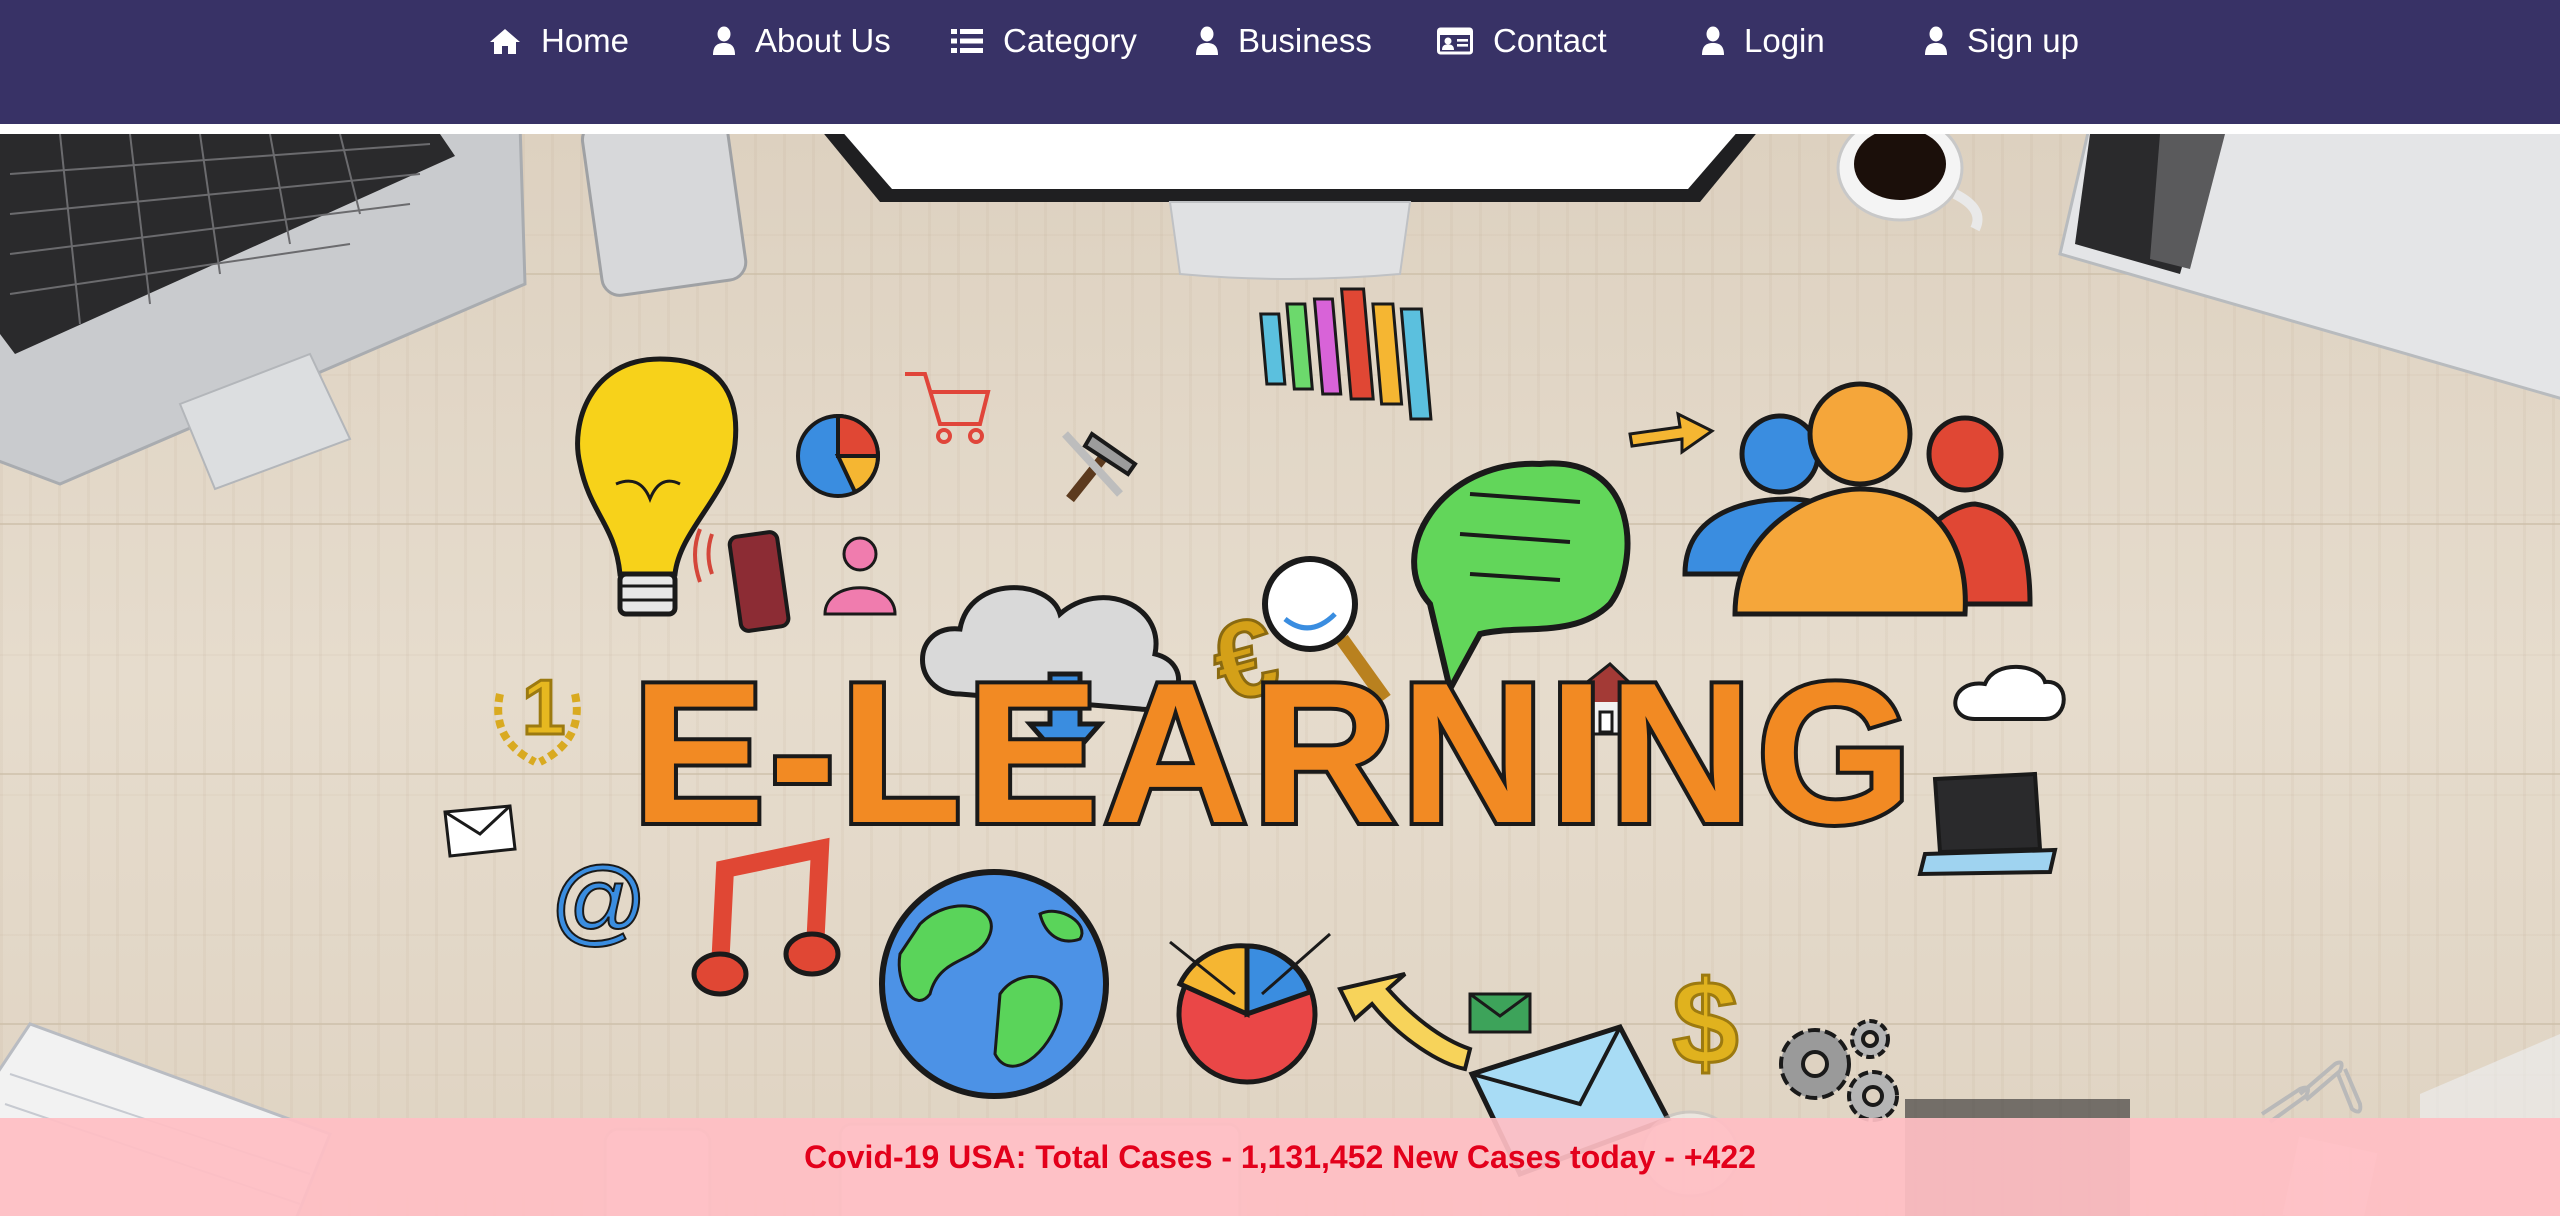 This screenshot has width=2560, height=1216. Describe the element at coordinates (1909, 183) in the screenshot. I see `coffee-cup-image` at that location.